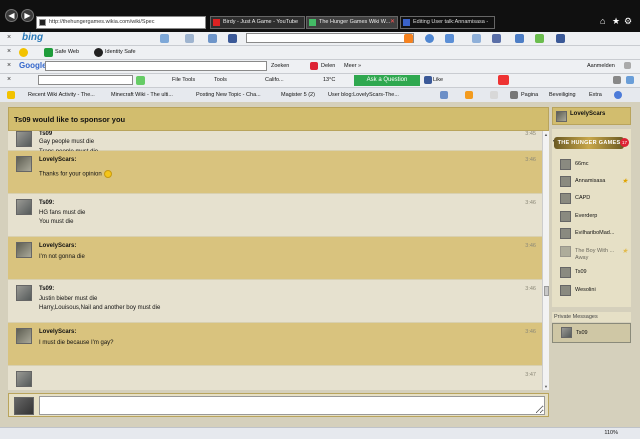  I want to click on zoom-level: 110%, so click(611, 433).